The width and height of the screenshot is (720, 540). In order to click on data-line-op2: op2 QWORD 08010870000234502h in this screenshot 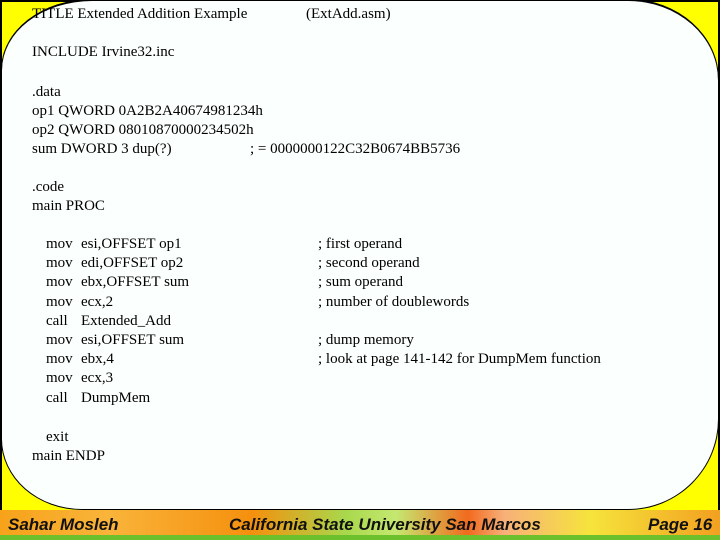, I will do `click(143, 130)`.